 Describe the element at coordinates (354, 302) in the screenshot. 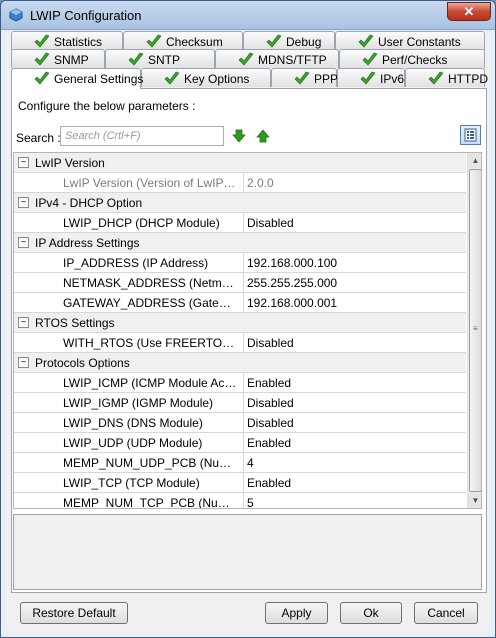

I see `parameter-value: 192.168.000.001` at that location.